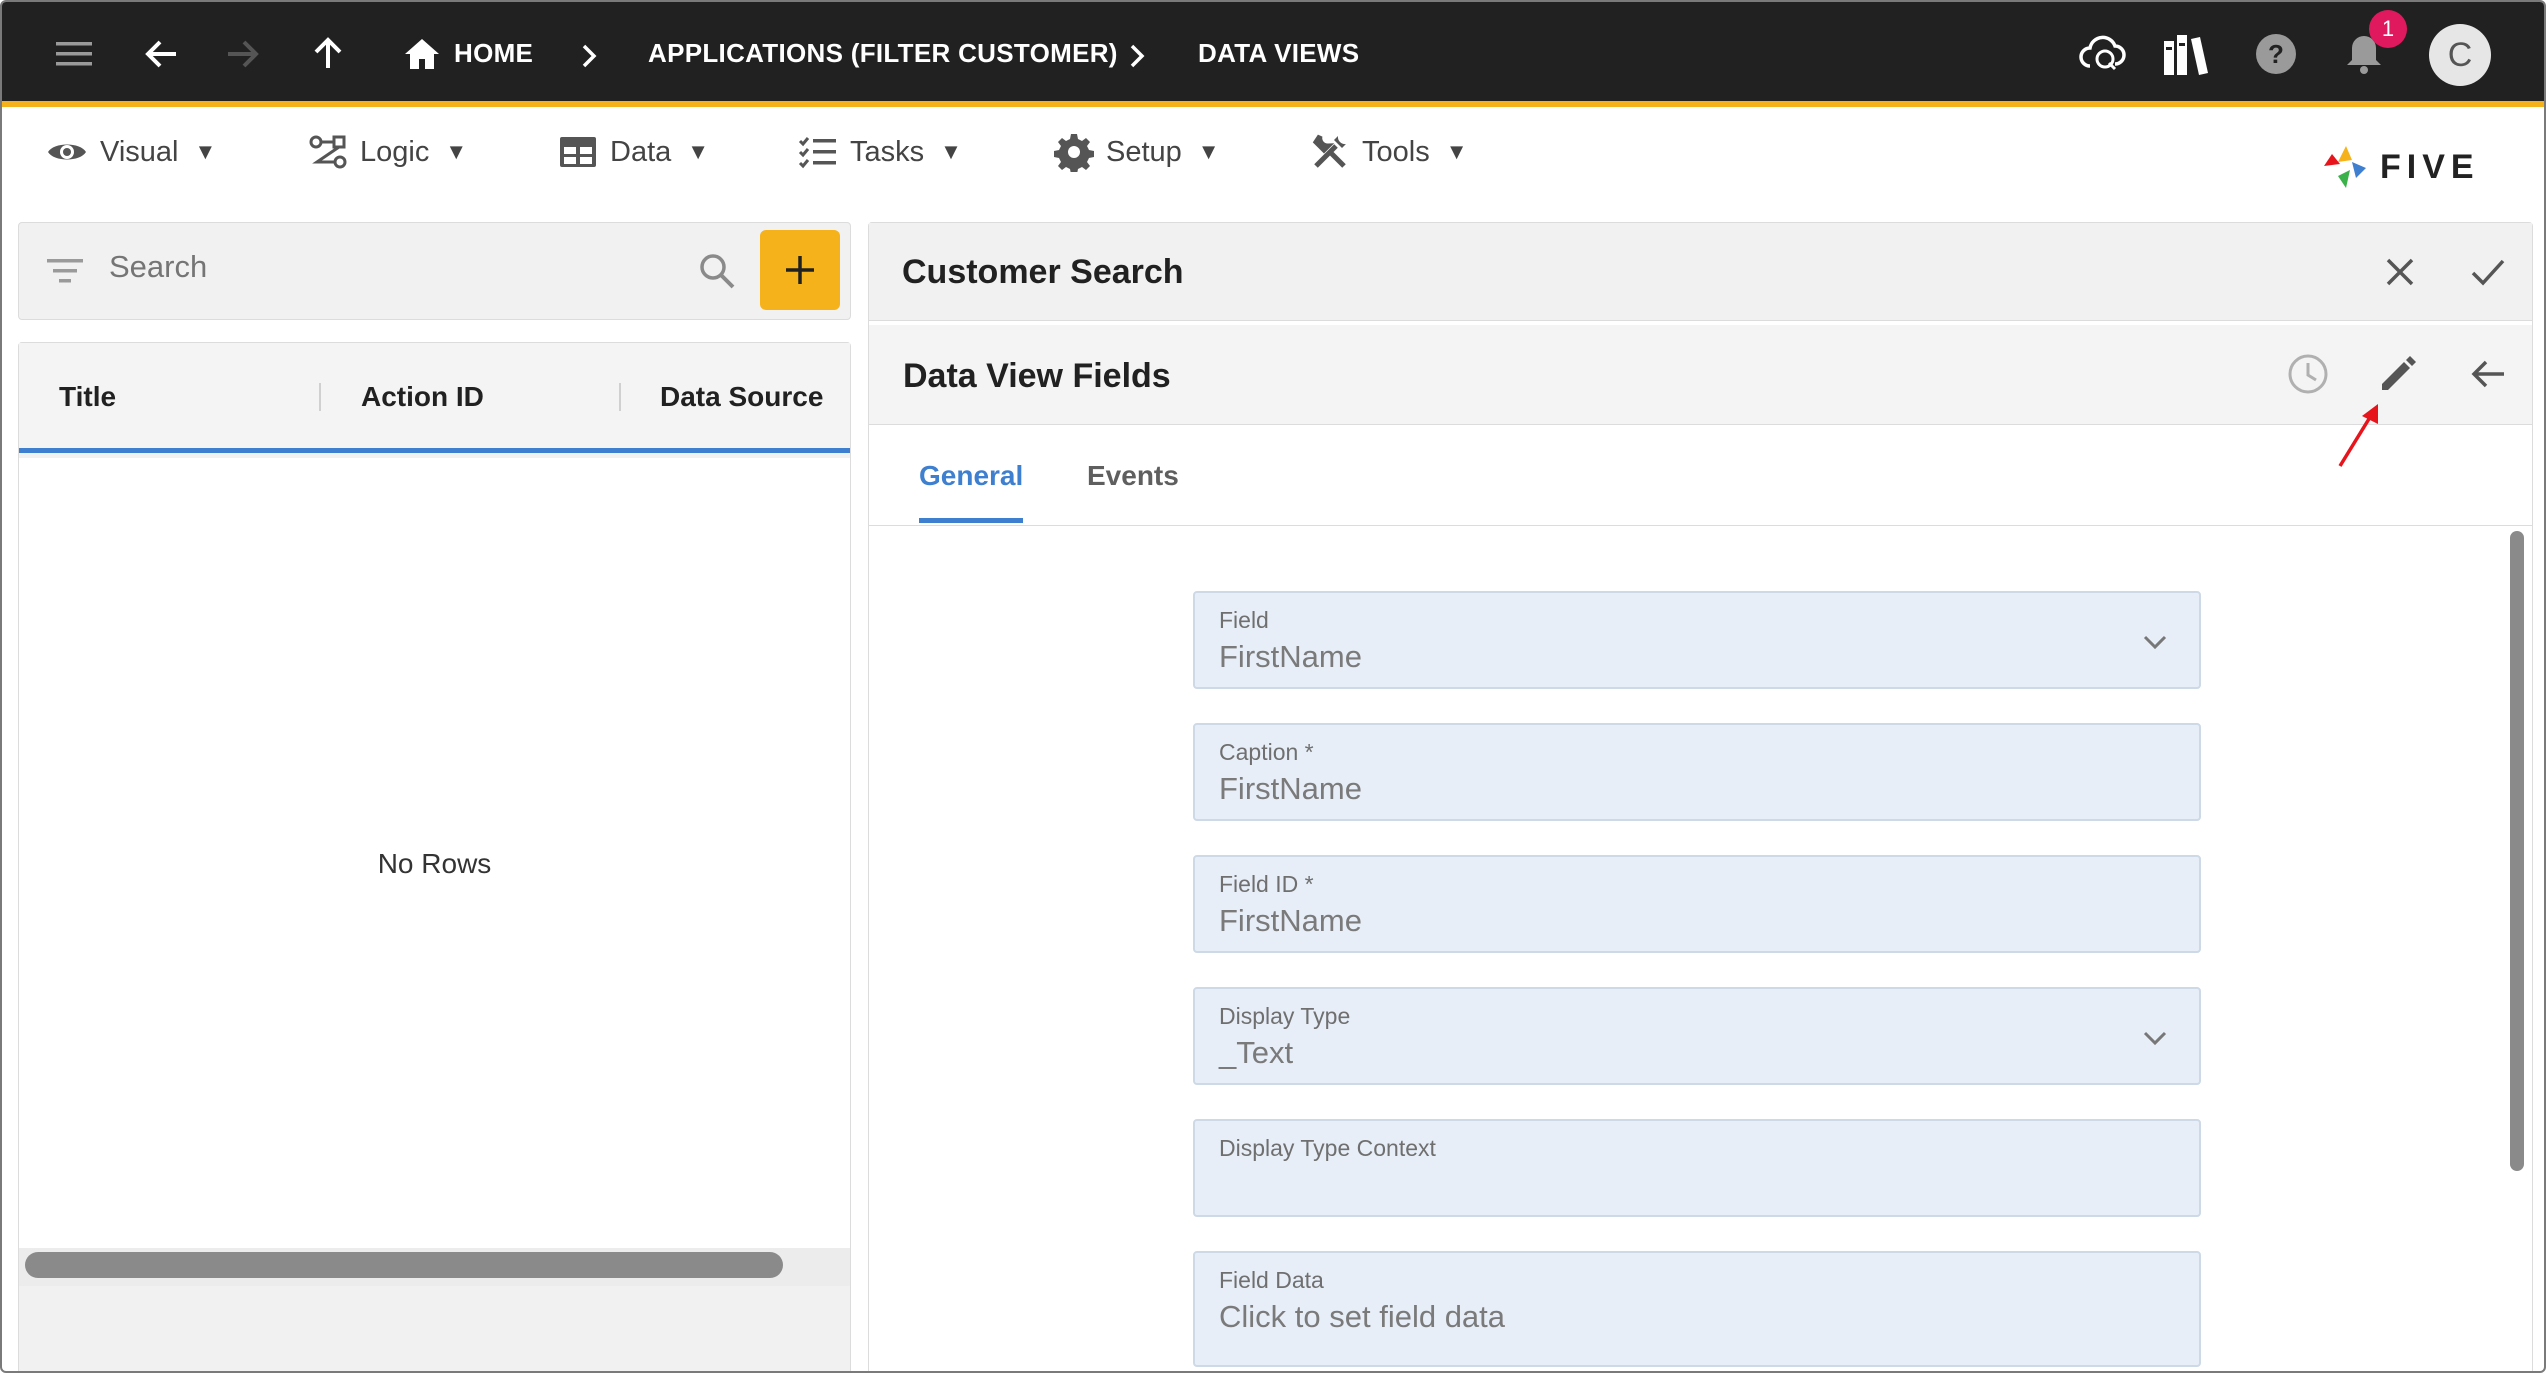 The width and height of the screenshot is (2546, 1373). Describe the element at coordinates (395, 151) in the screenshot. I see `menu-logic-label: Logic` at that location.